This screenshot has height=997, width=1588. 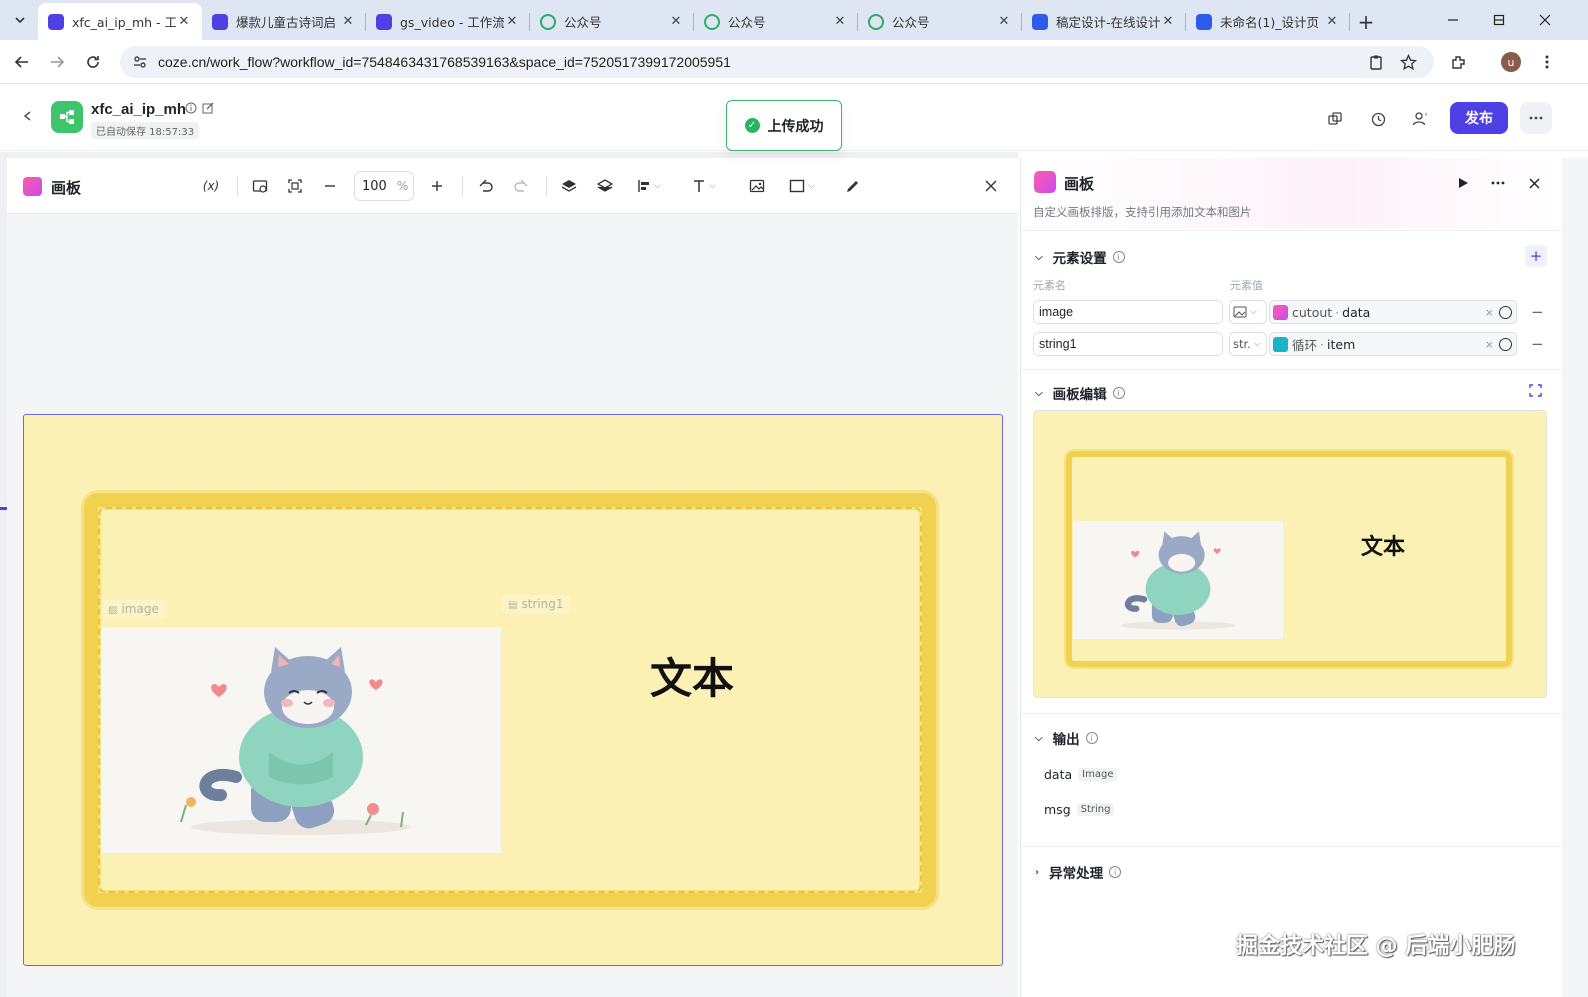 What do you see at coordinates (795, 126) in the screenshot?
I see `toast-message: 上传成功` at bounding box center [795, 126].